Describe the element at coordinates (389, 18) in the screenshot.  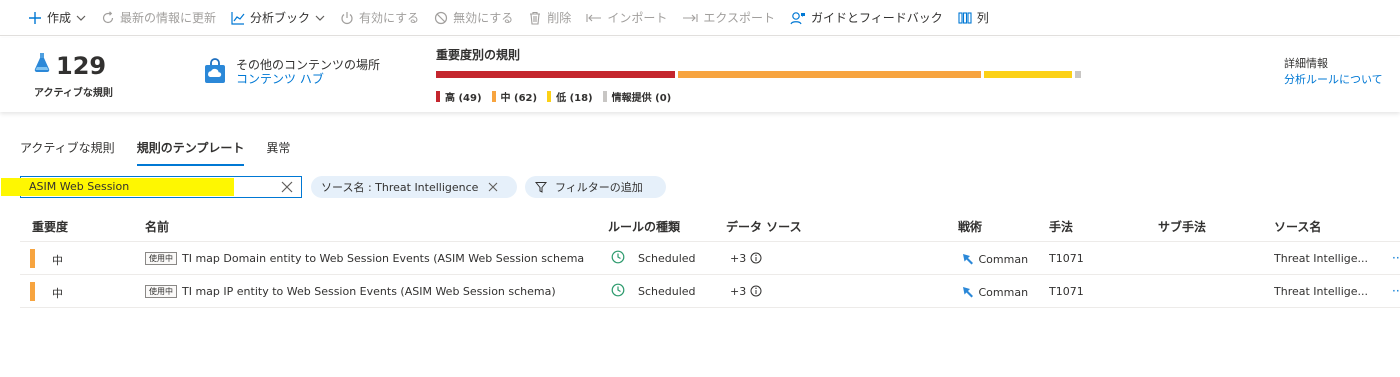
I see `enable-label: 有効にする` at that location.